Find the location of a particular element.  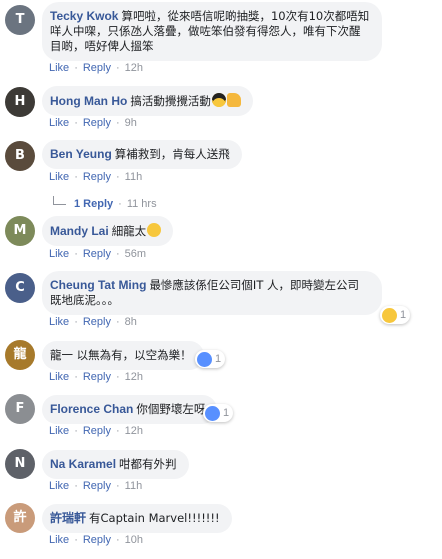

comment-text: 龍一 以無為有，以空為樂！ is located at coordinates (121, 355).